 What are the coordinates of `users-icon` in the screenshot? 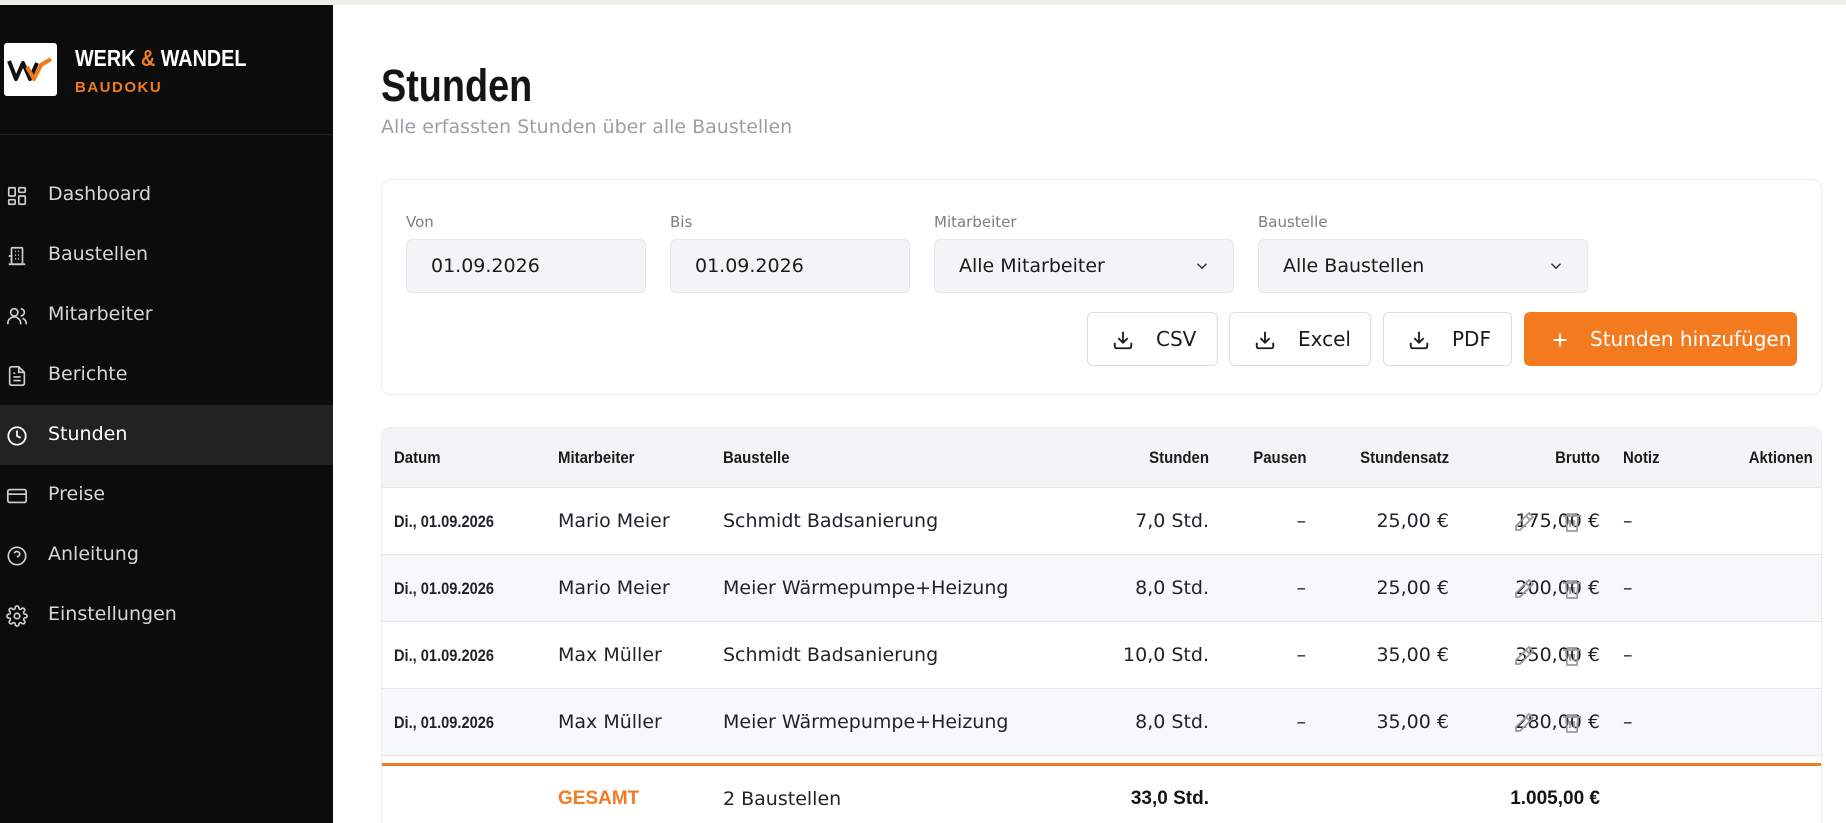 It's located at (17, 316).